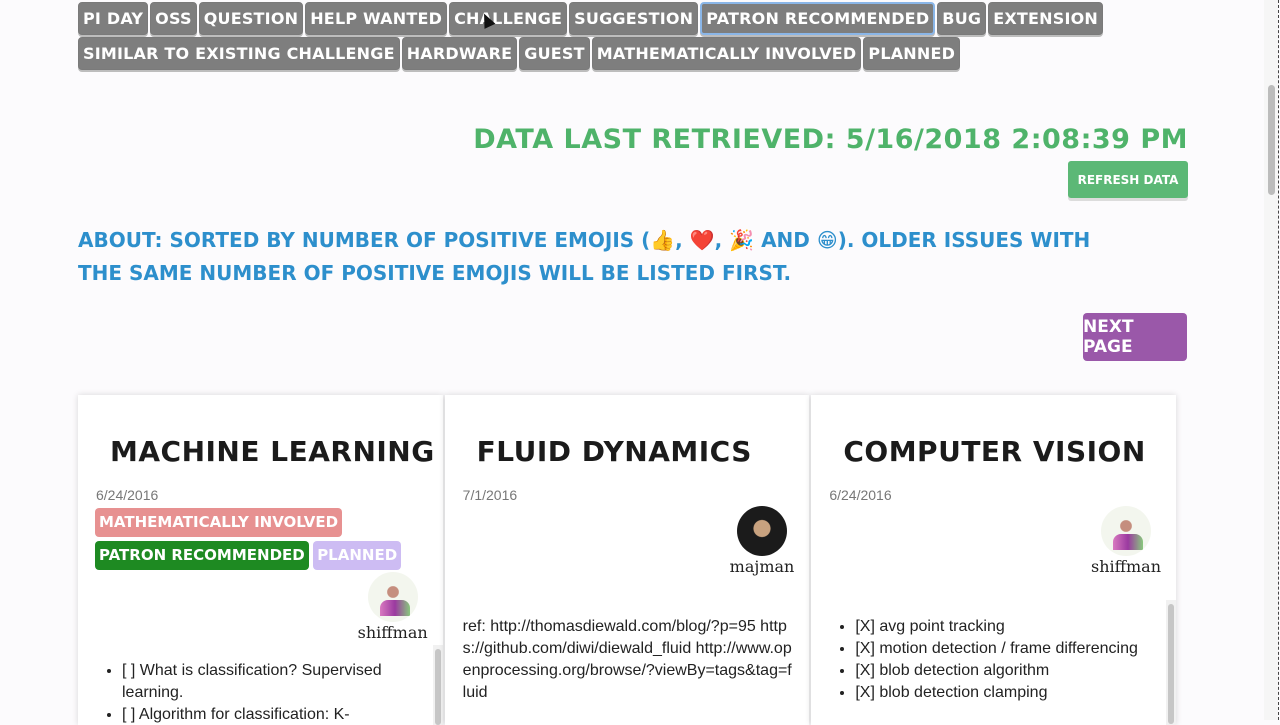 This screenshot has height=725, width=1280. What do you see at coordinates (962, 18) in the screenshot?
I see `label-button-bug: Bug` at bounding box center [962, 18].